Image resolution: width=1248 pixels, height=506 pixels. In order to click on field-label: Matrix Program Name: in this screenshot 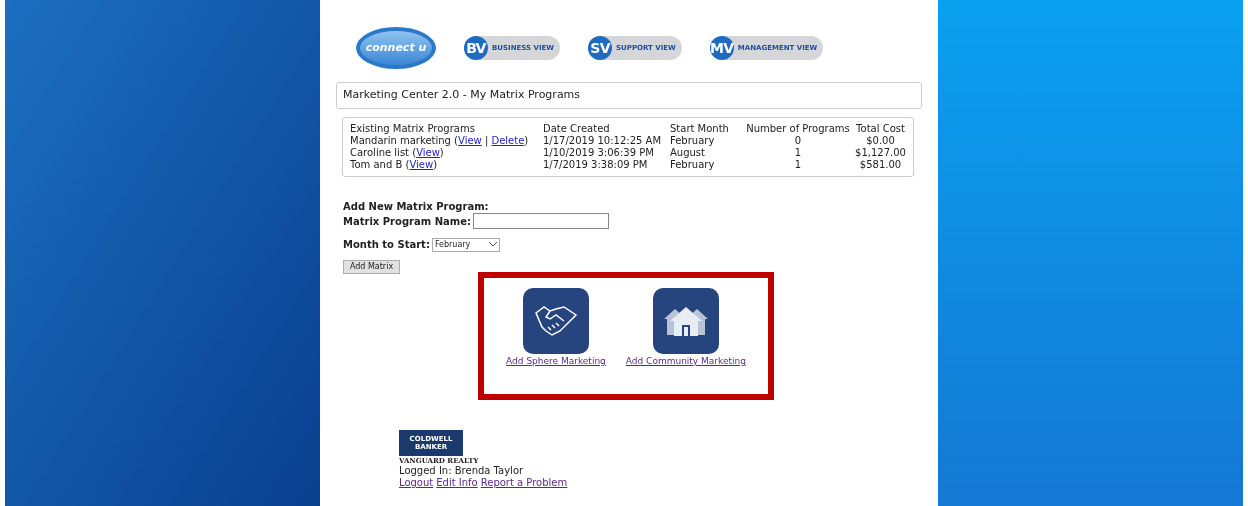, I will do `click(407, 221)`.